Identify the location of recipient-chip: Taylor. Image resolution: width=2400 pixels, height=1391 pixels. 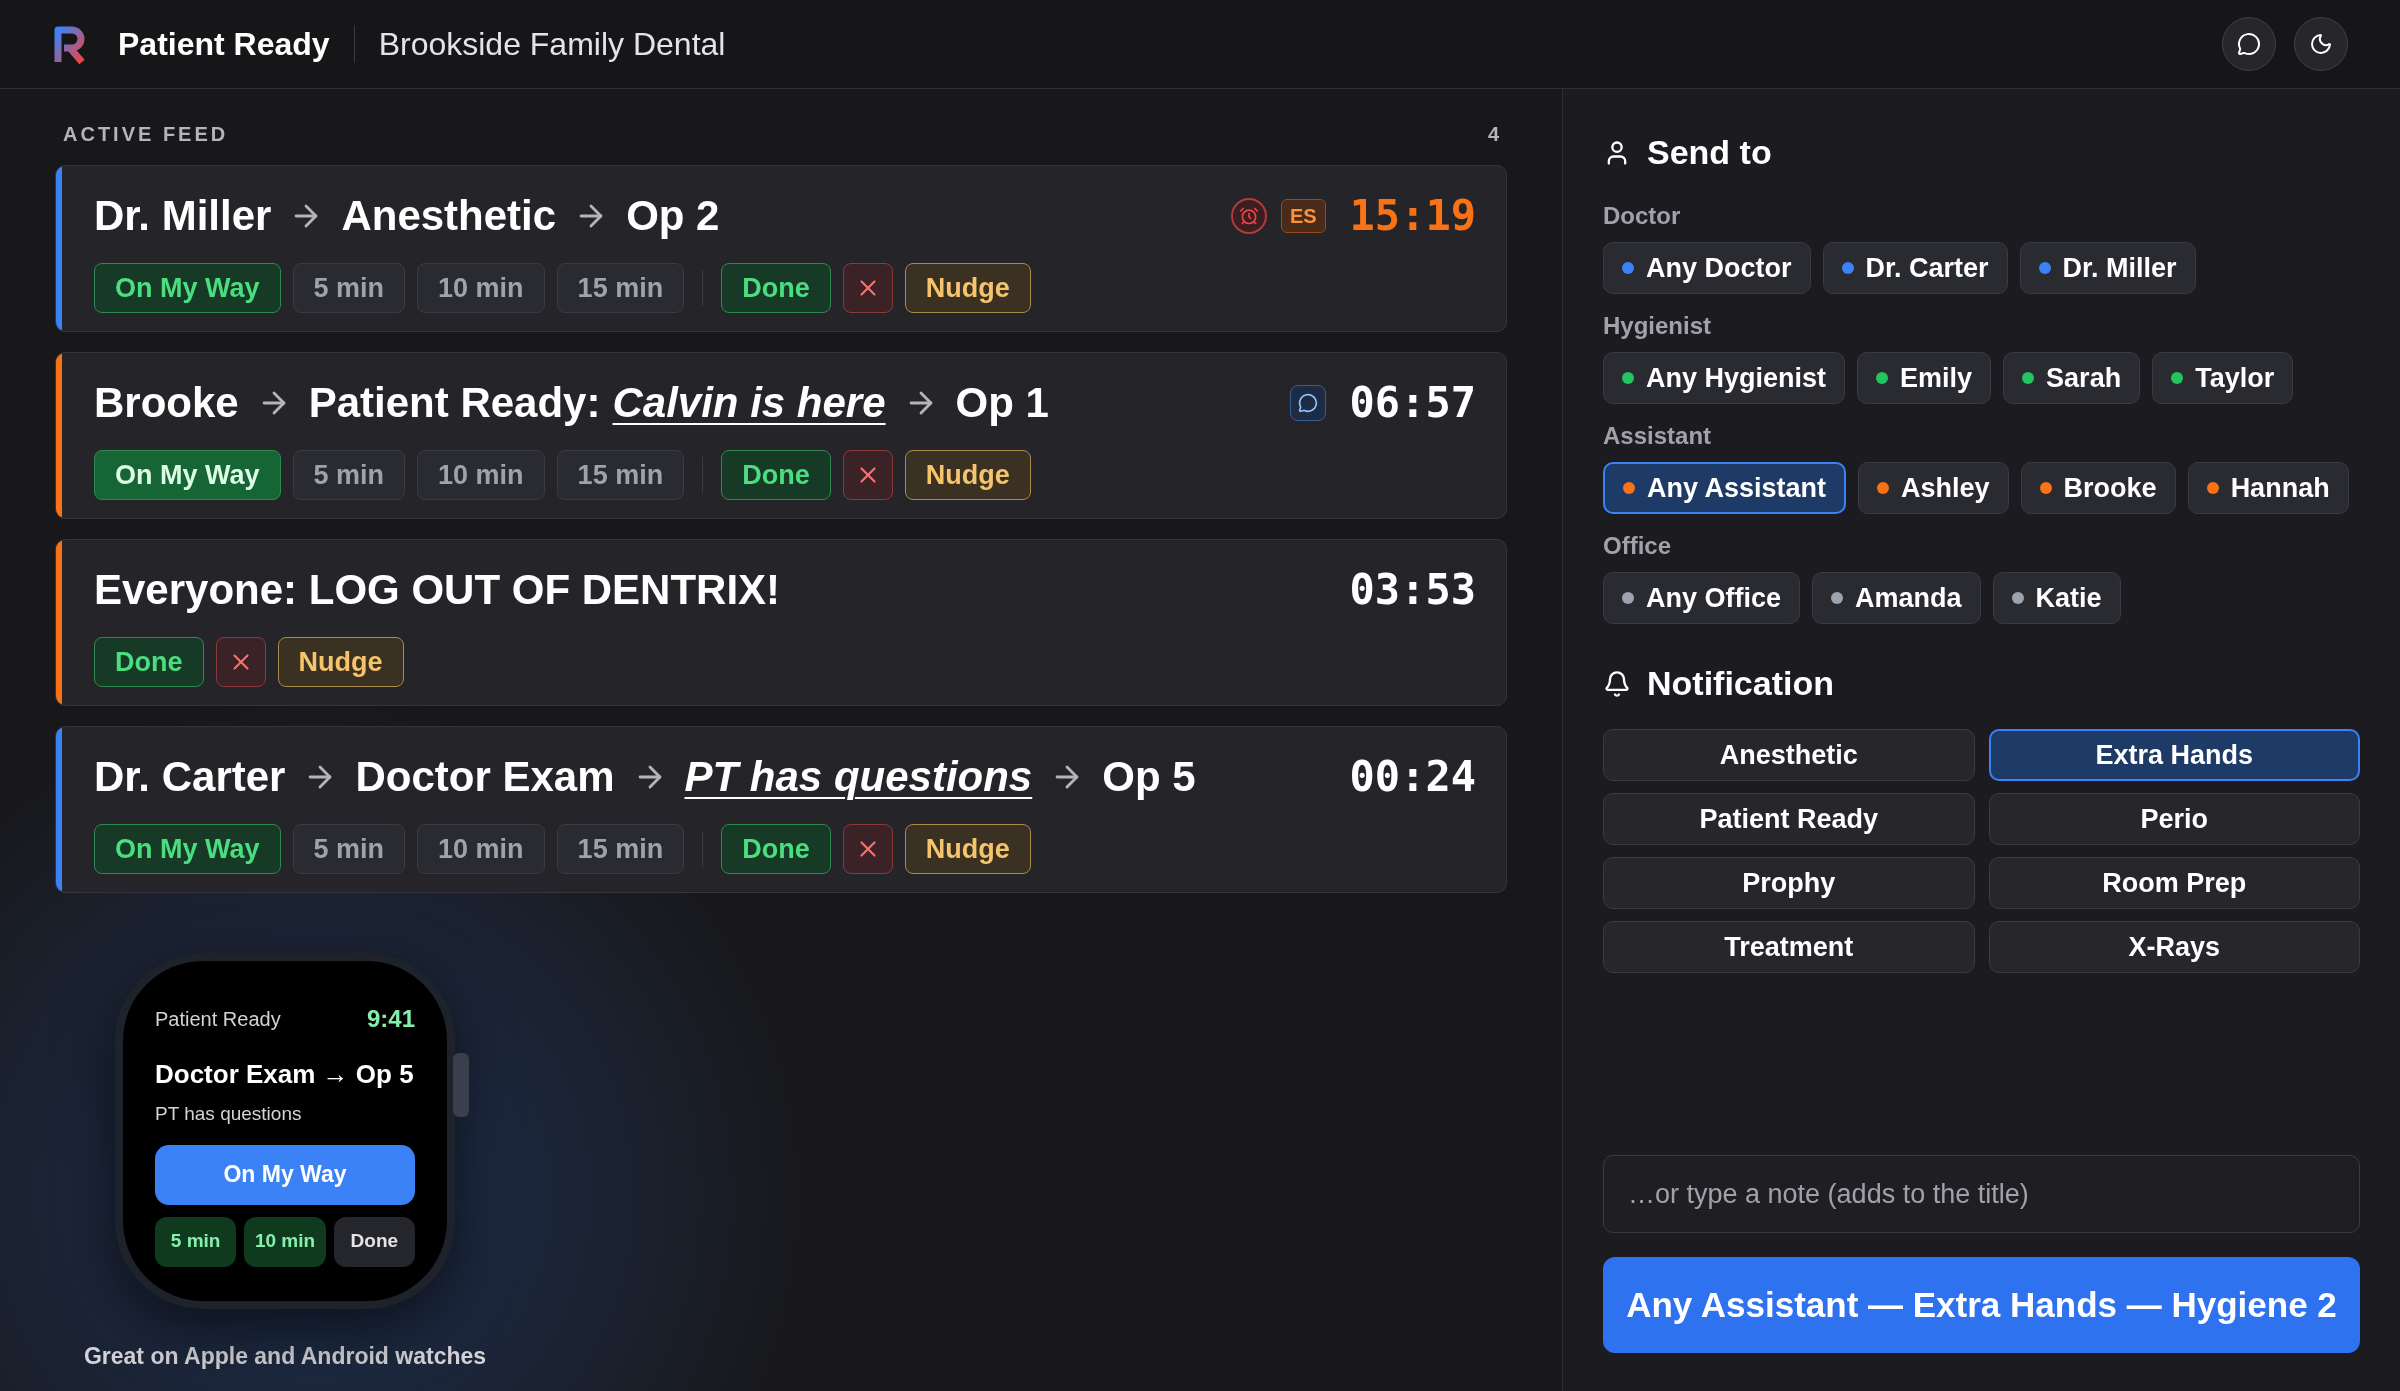
(2223, 378).